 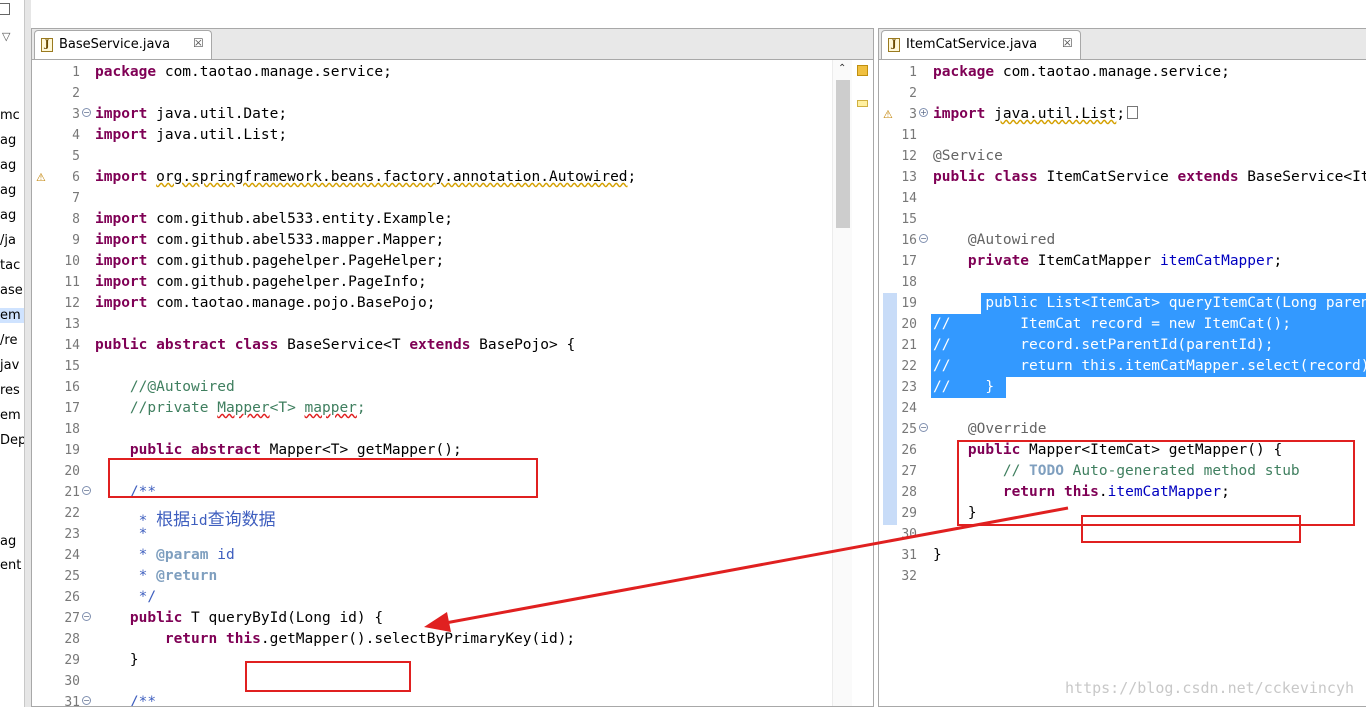 What do you see at coordinates (1209, 688) in the screenshot?
I see `watermark: https://blog.csdn.net/cckevincyh` at bounding box center [1209, 688].